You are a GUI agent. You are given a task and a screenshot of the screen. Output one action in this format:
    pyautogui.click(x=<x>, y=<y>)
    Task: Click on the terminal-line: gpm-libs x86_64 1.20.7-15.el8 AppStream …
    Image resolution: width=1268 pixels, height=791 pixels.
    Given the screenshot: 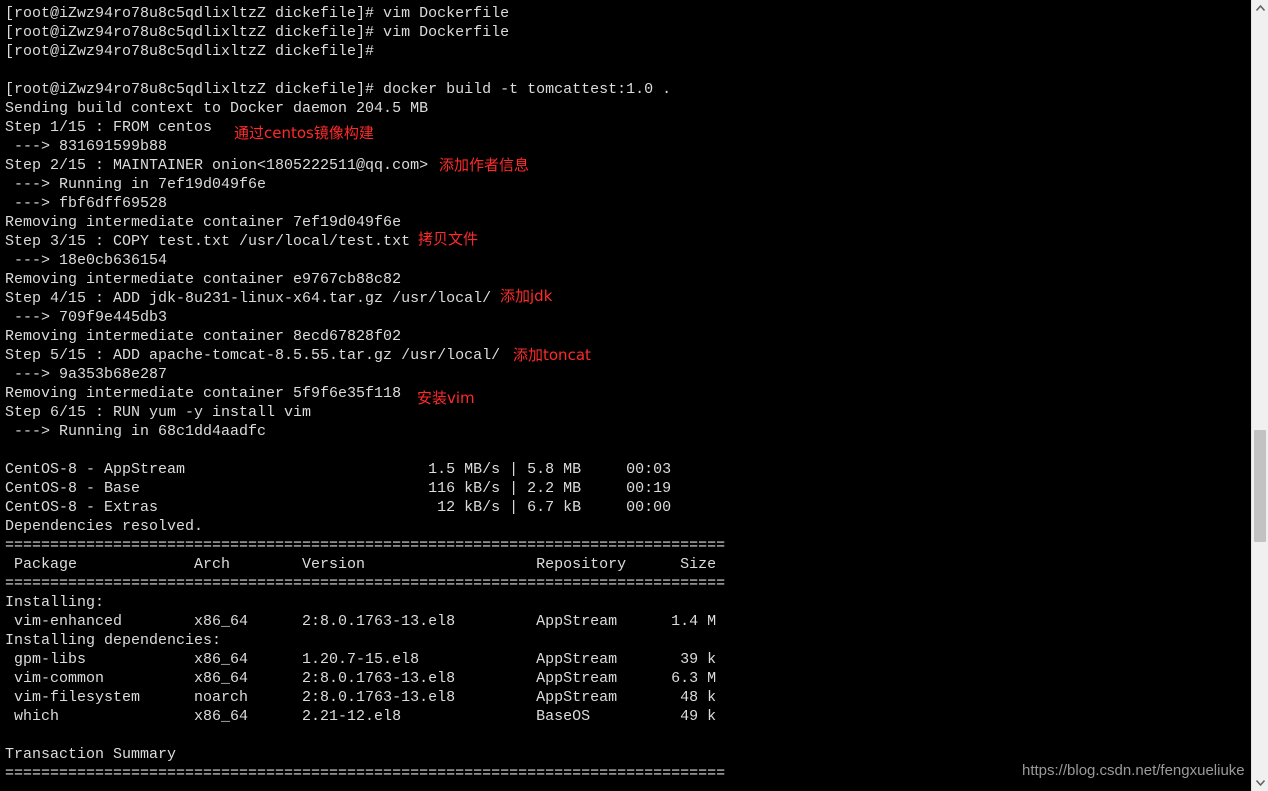 What is the action you would take?
    pyautogui.click(x=361, y=659)
    